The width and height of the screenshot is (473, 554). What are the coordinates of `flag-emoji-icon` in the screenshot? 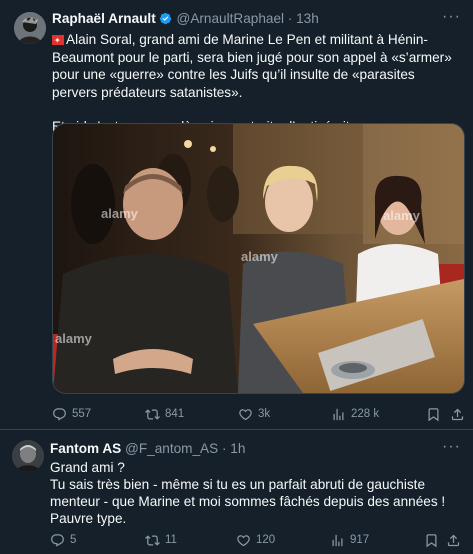 It's located at (58, 41).